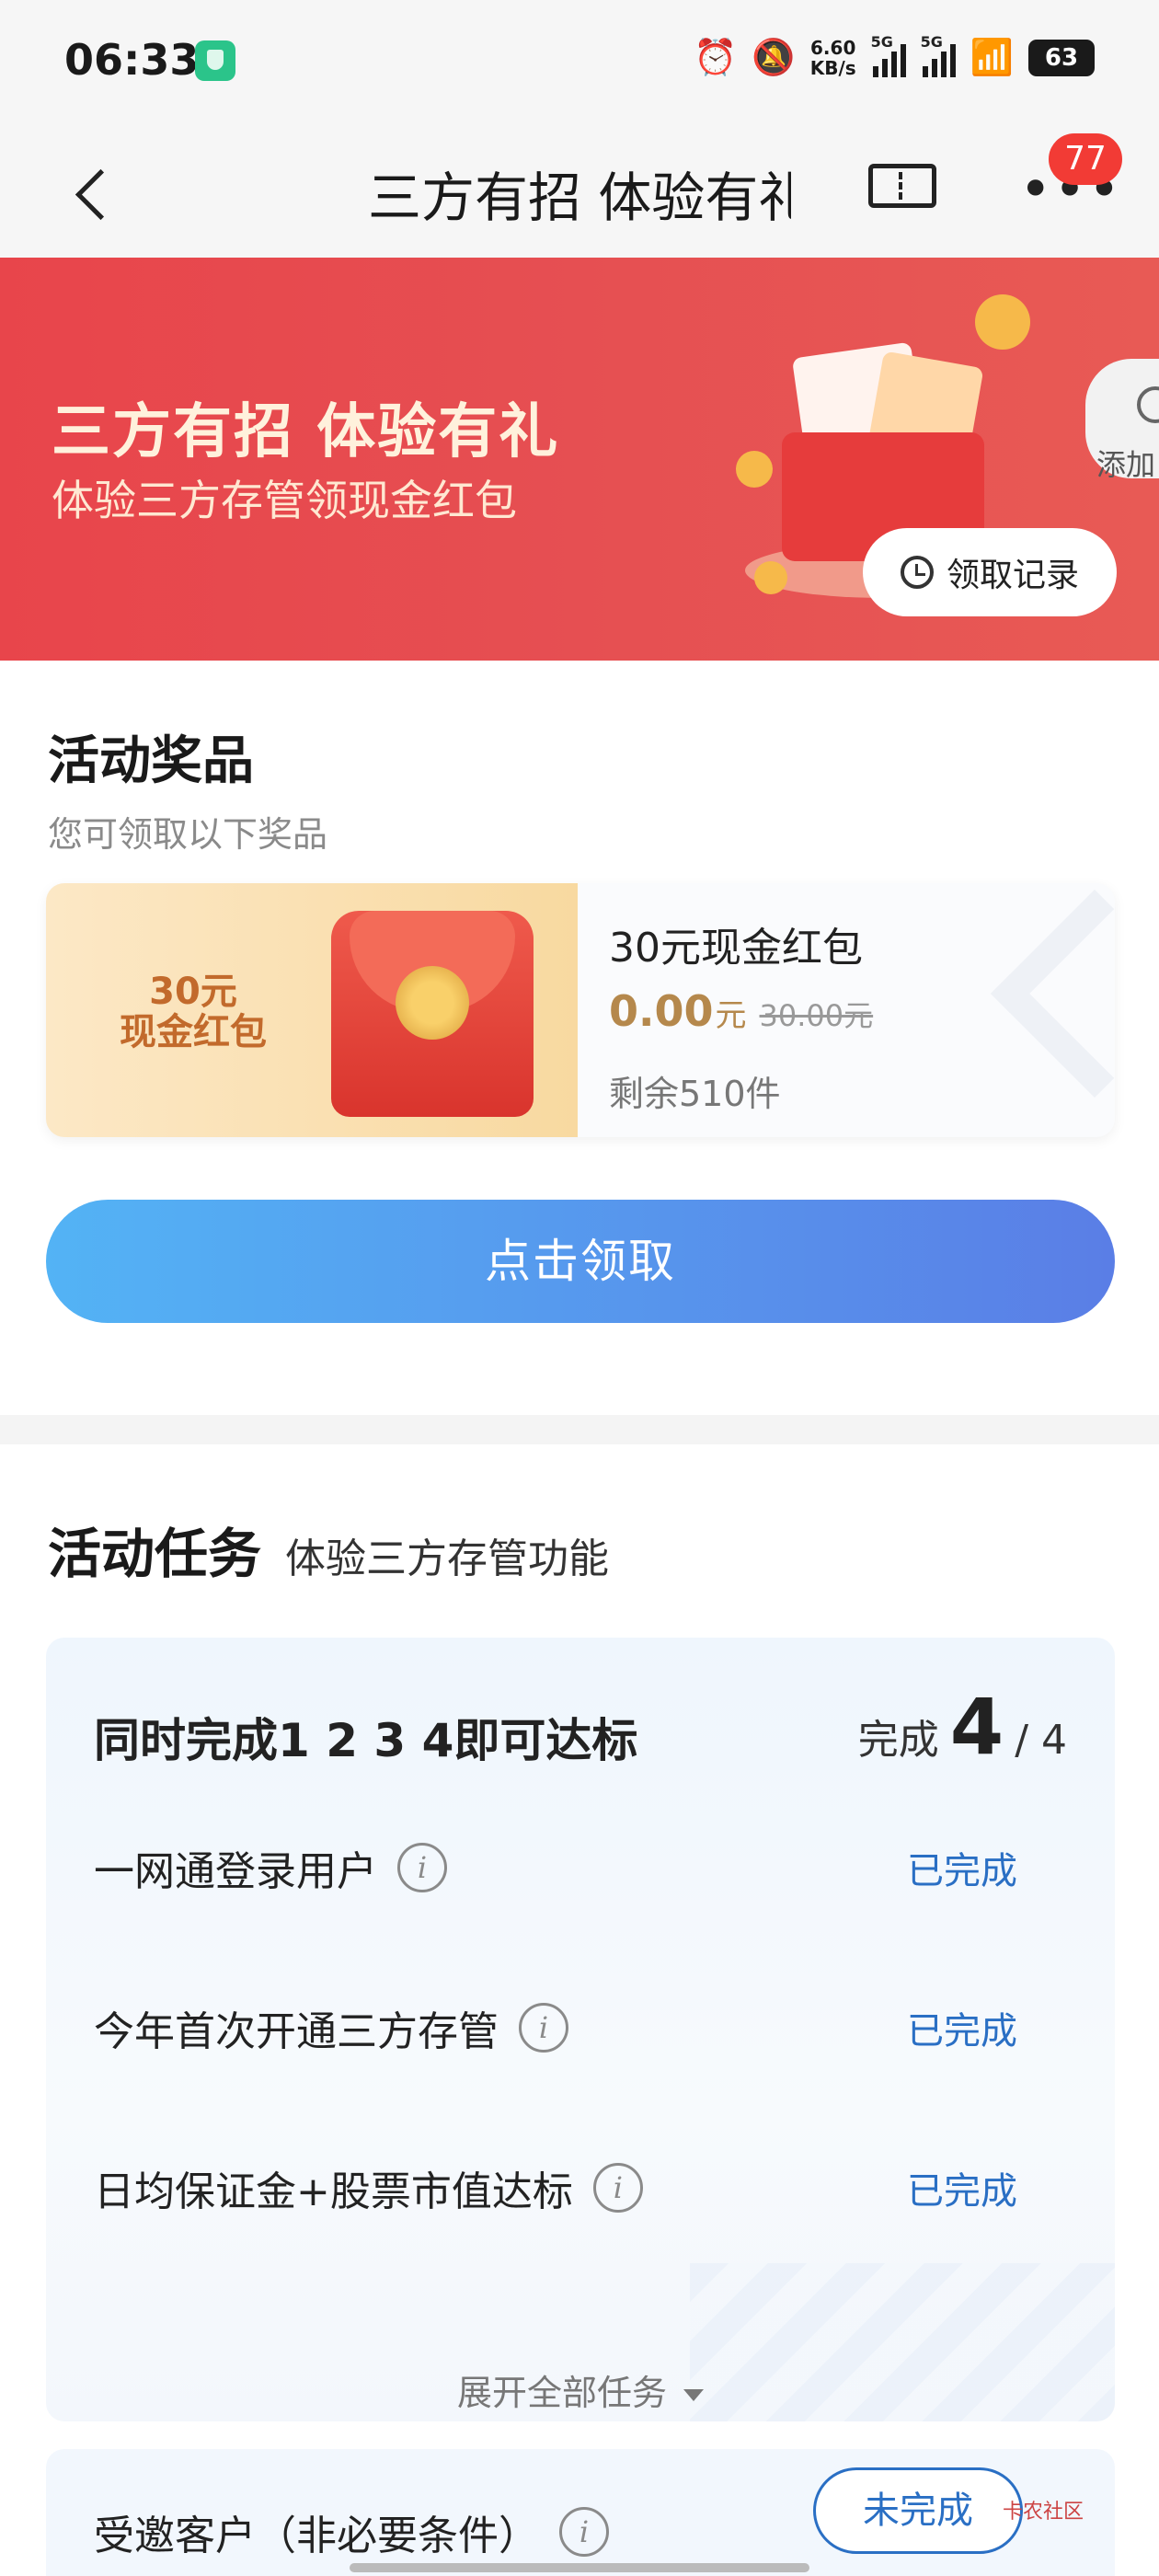  What do you see at coordinates (579, 2567) in the screenshot?
I see `home-indicator` at bounding box center [579, 2567].